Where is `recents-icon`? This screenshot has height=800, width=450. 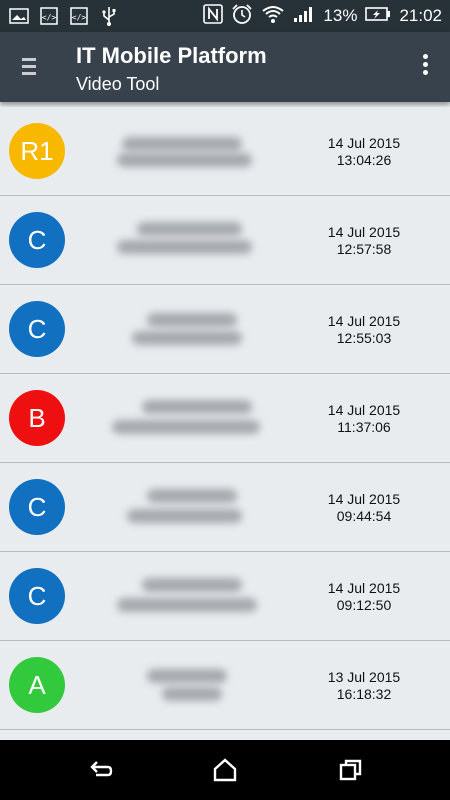
recents-icon is located at coordinates (351, 770).